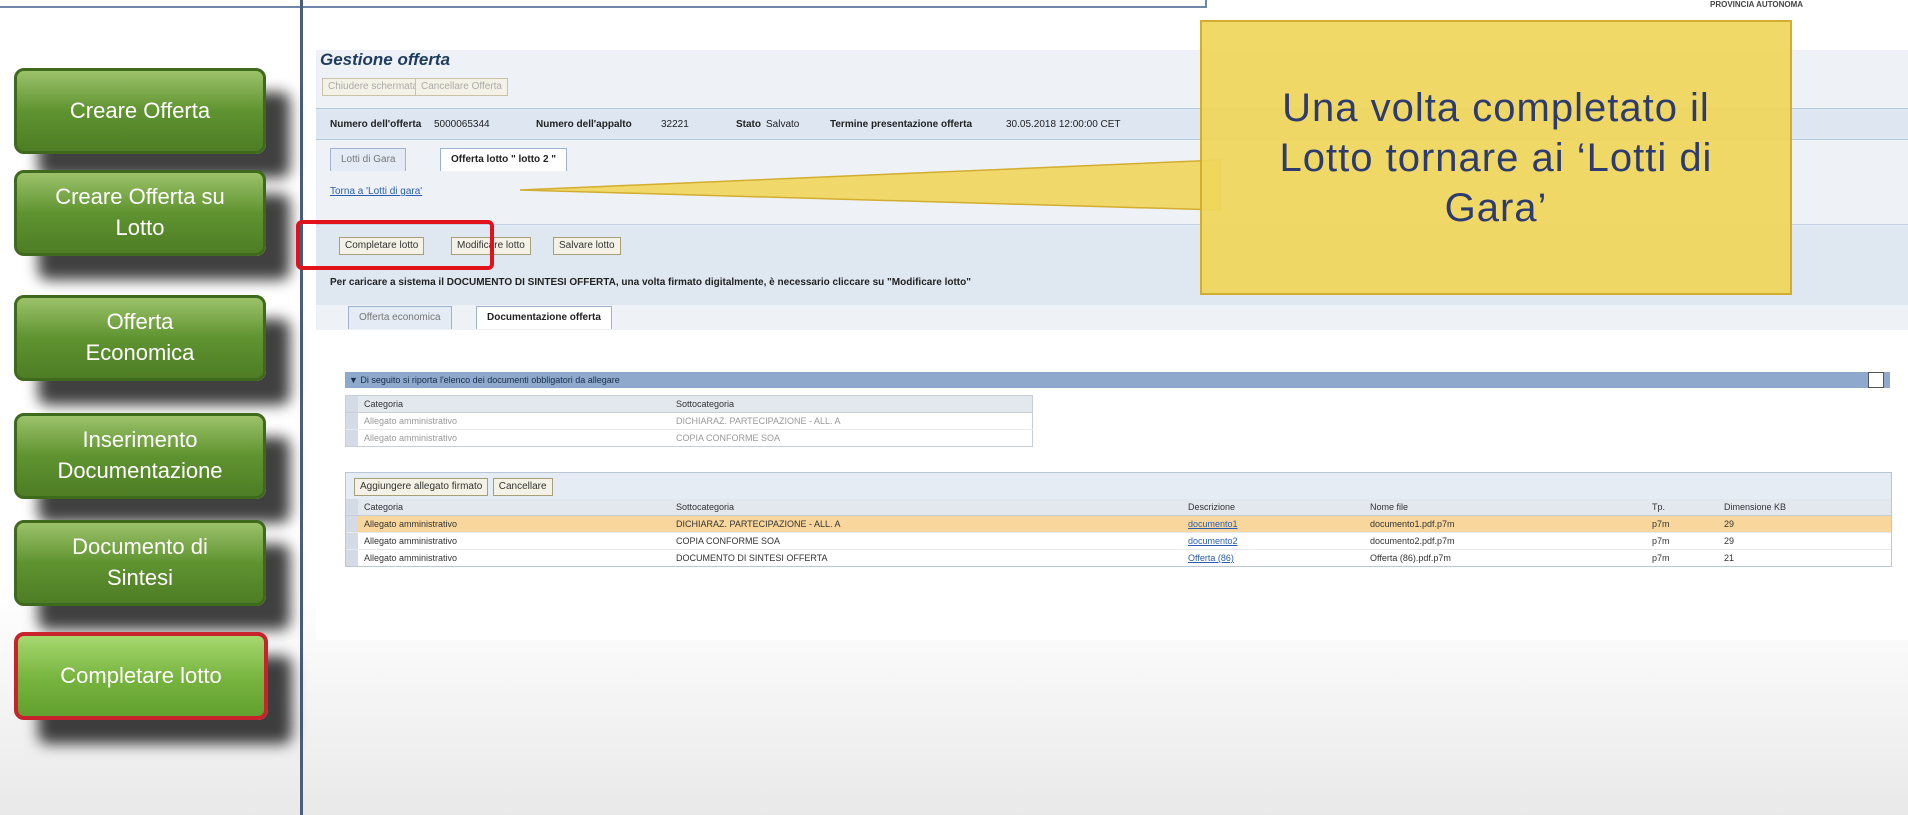 The height and width of the screenshot is (815, 1908). I want to click on tab-documentazione-offerta: Documentazione offerta, so click(544, 317).